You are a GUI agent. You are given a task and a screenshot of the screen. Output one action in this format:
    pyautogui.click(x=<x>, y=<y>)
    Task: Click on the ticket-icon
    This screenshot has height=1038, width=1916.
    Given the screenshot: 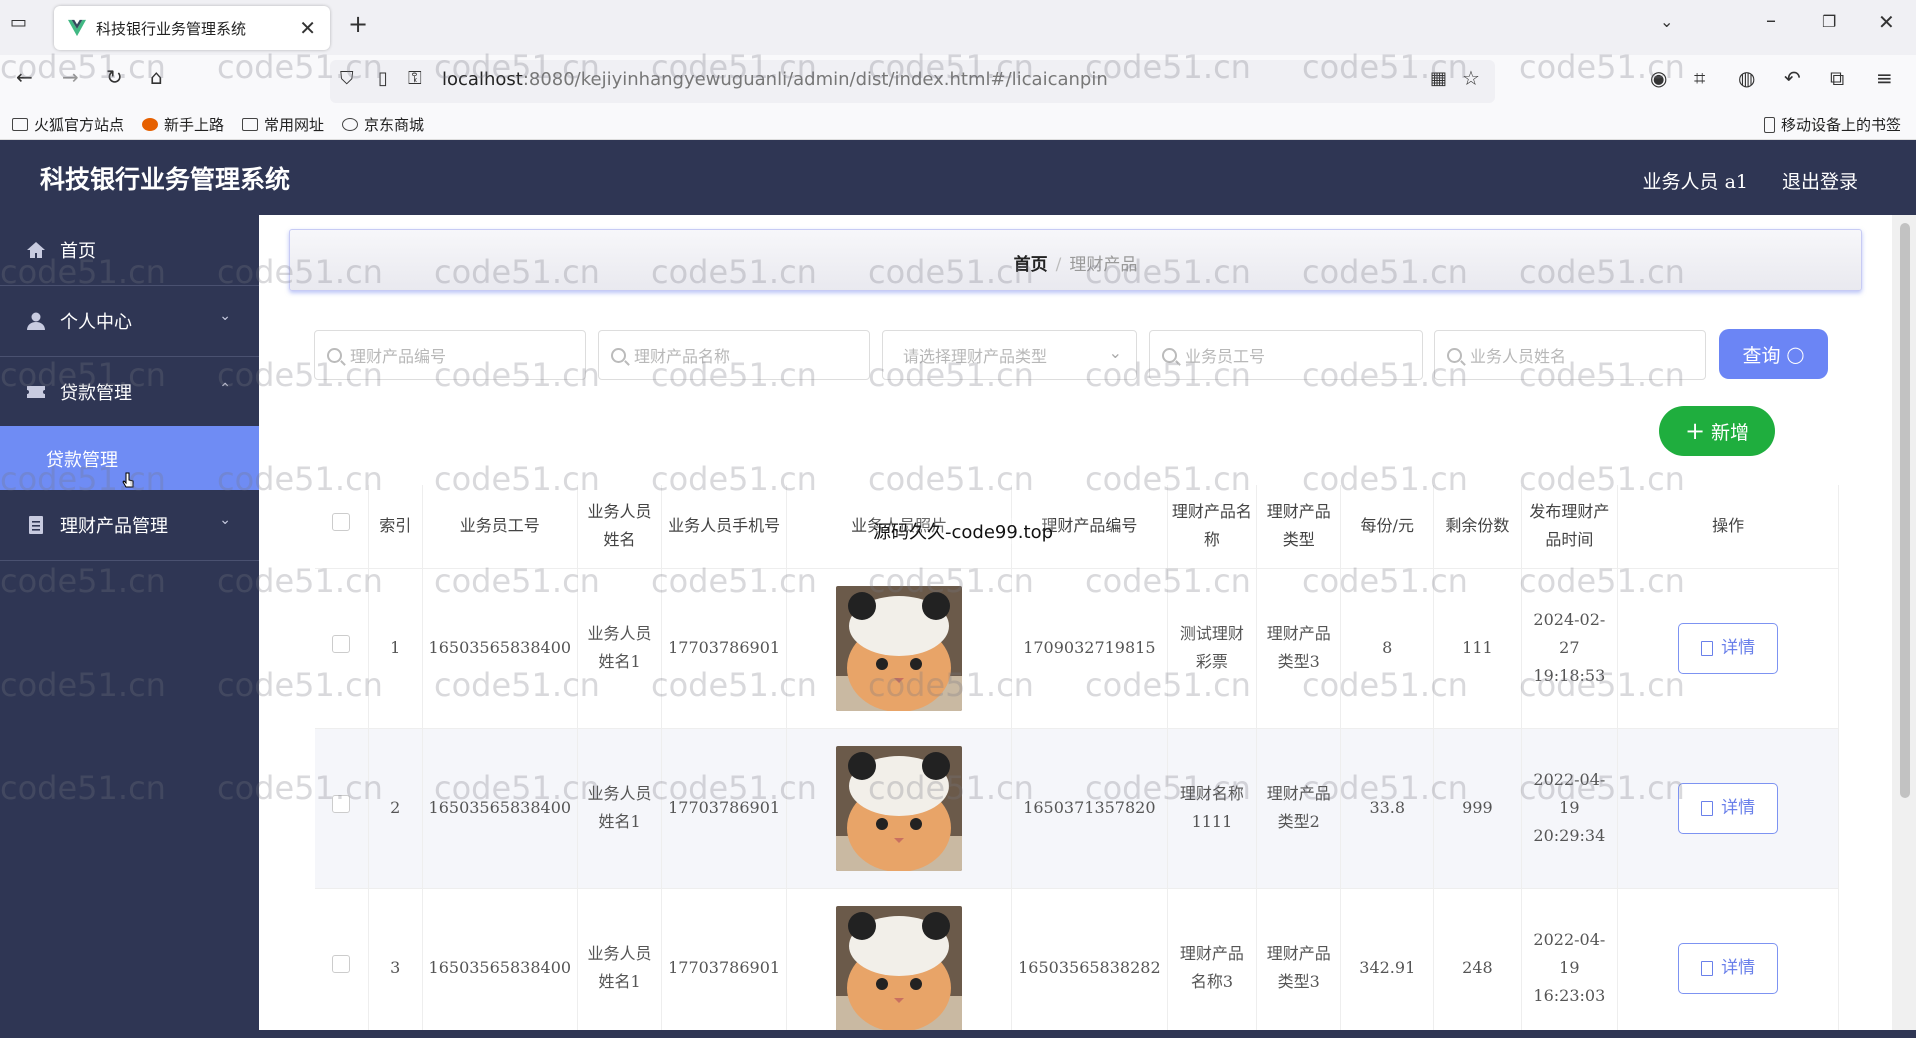 What is the action you would take?
    pyautogui.click(x=36, y=392)
    